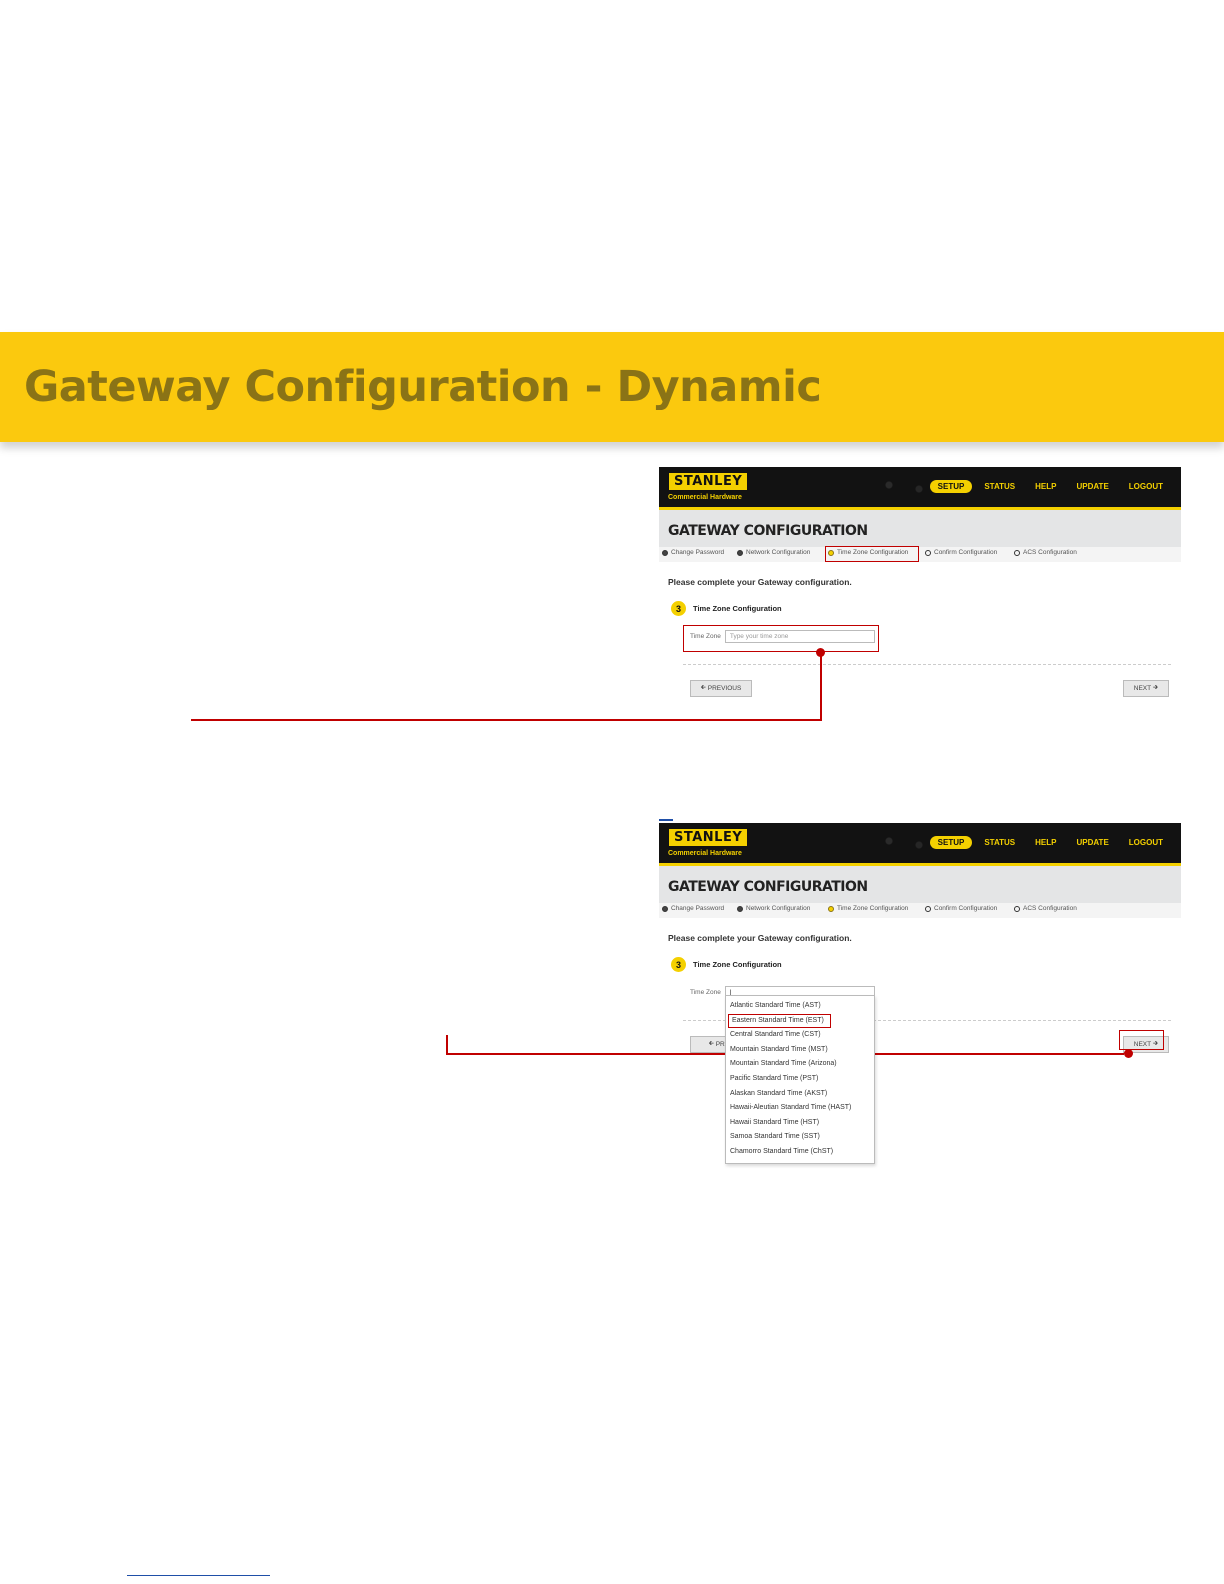 The image size is (1224, 1584). What do you see at coordinates (779, 1021) in the screenshot?
I see `option-est: Eastern Standard Time (EST)` at bounding box center [779, 1021].